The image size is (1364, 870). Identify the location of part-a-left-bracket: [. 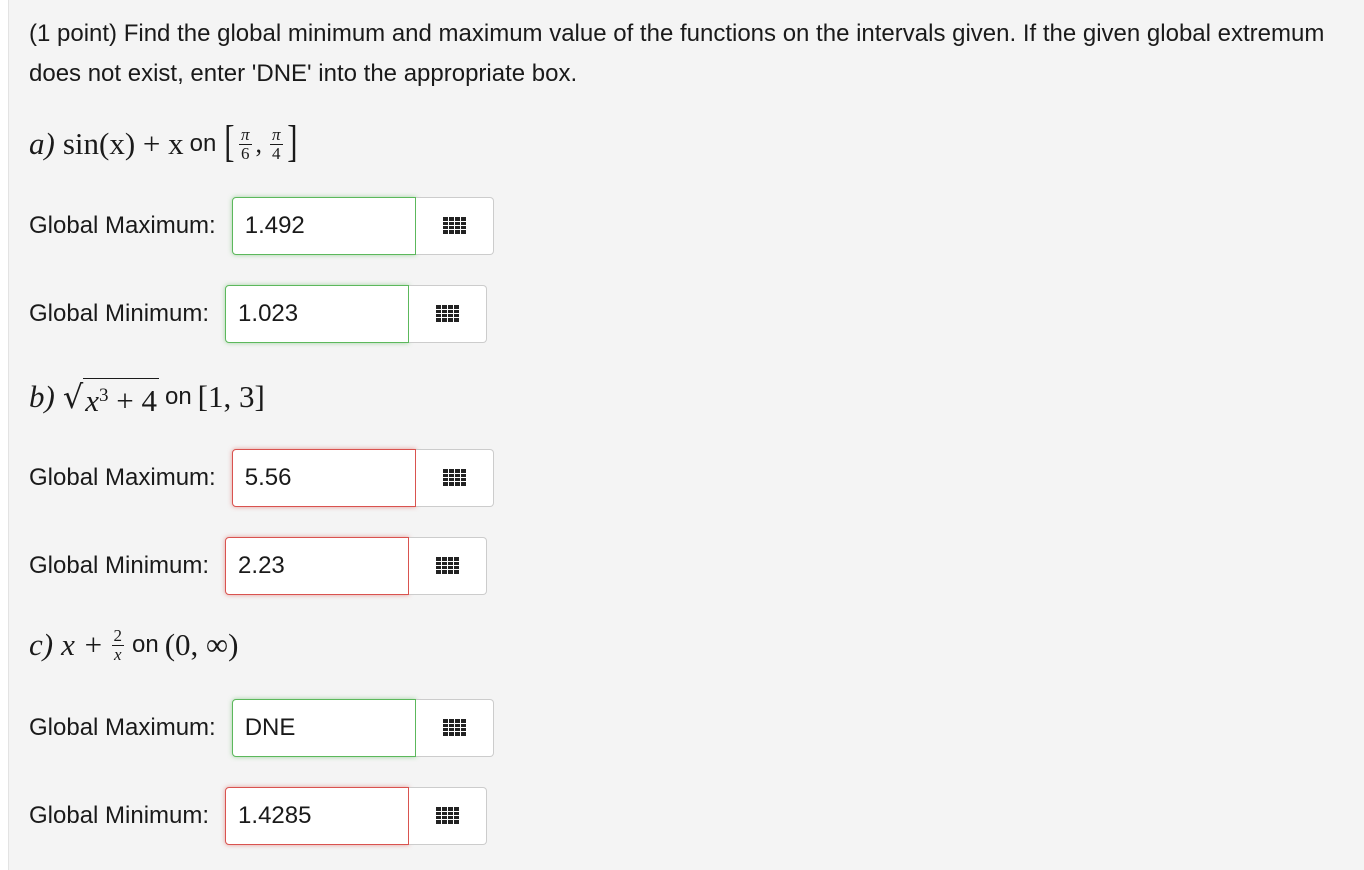
(229, 141).